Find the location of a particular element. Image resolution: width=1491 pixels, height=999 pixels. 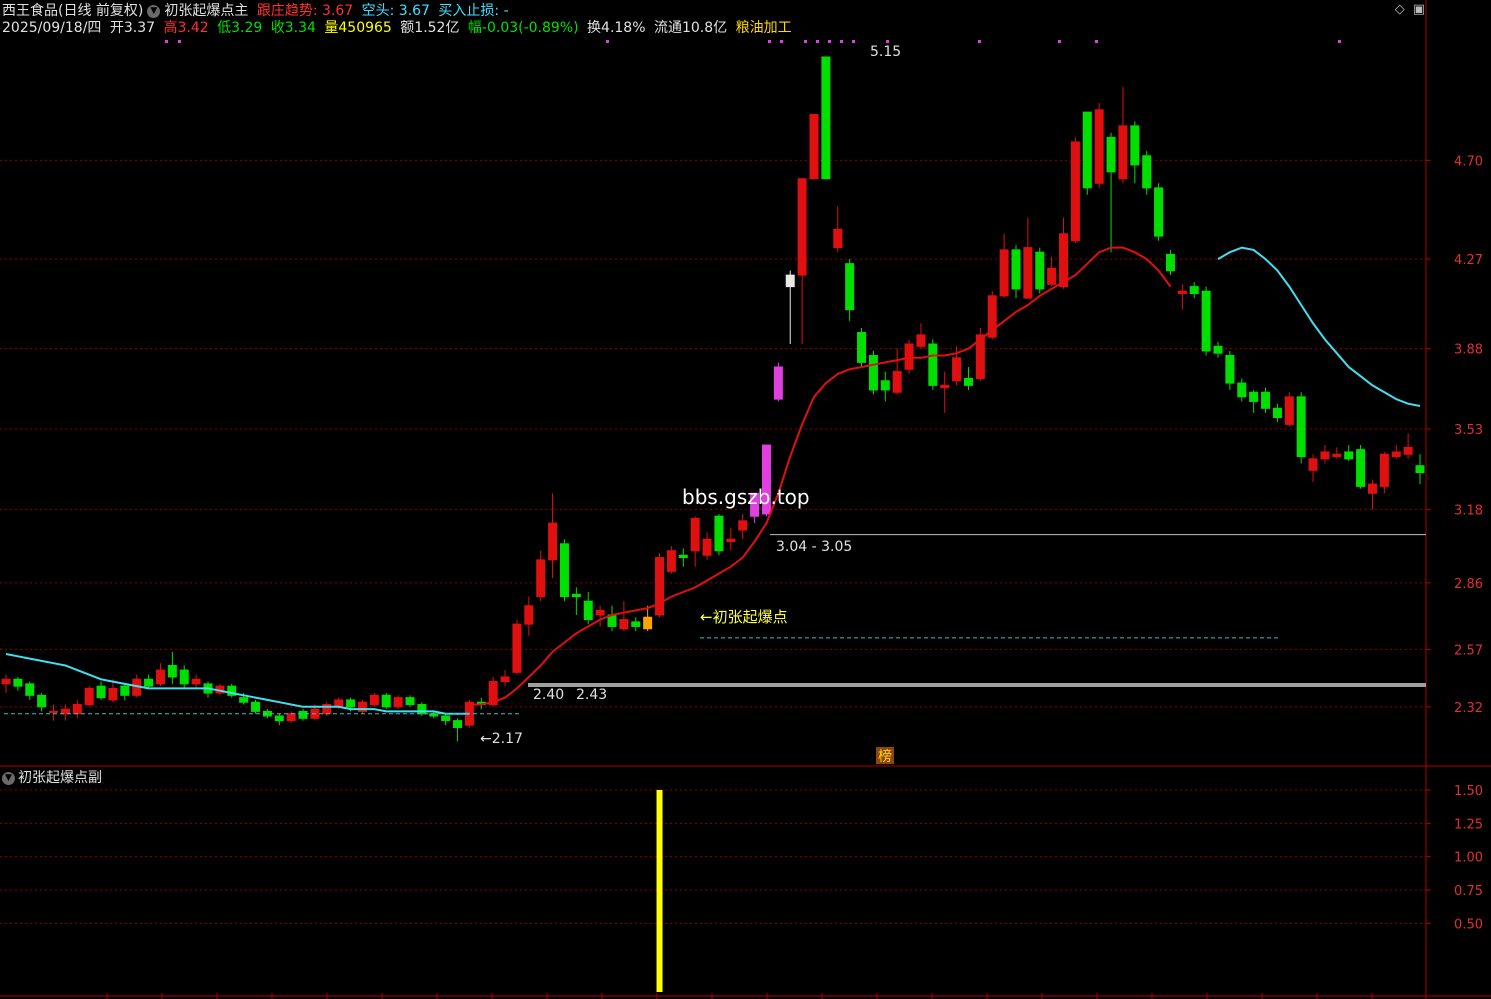

band-left-label: 2.40 is located at coordinates (548, 695).